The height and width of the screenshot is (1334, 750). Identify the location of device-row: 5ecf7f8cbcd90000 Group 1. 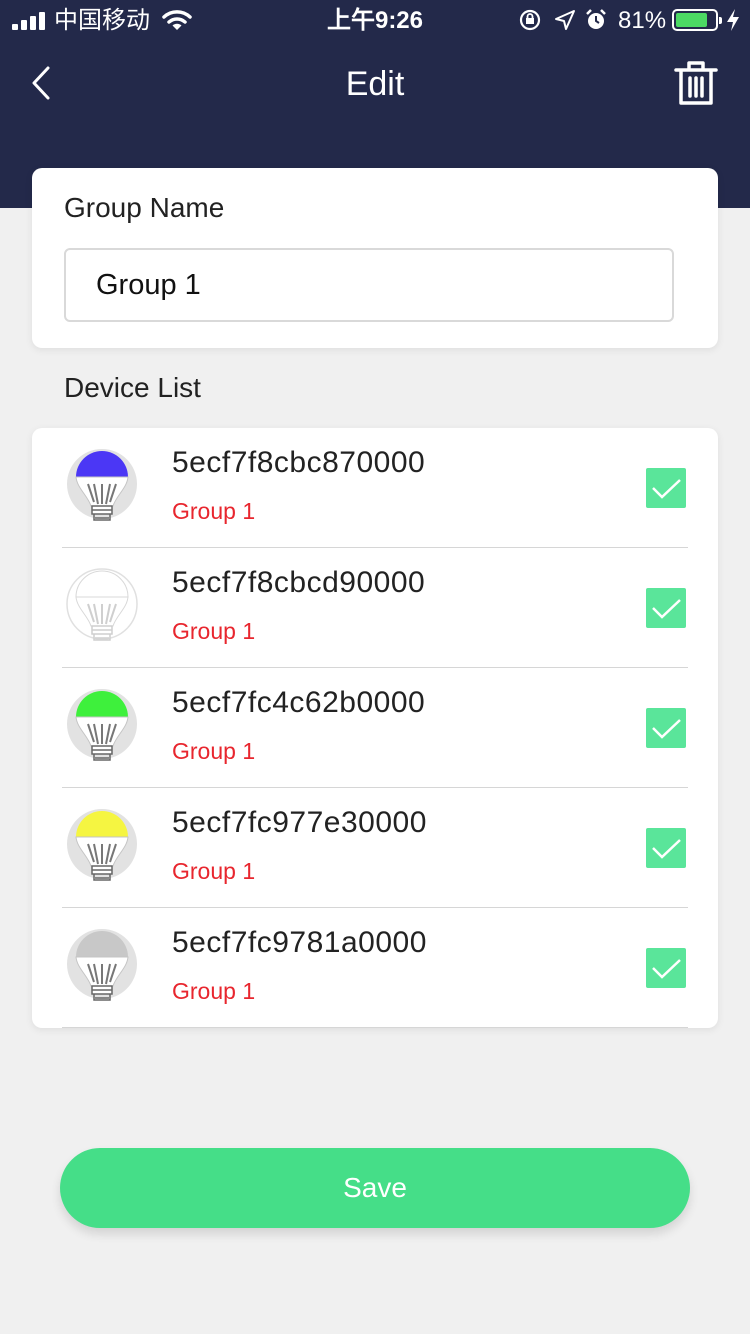
(375, 608).